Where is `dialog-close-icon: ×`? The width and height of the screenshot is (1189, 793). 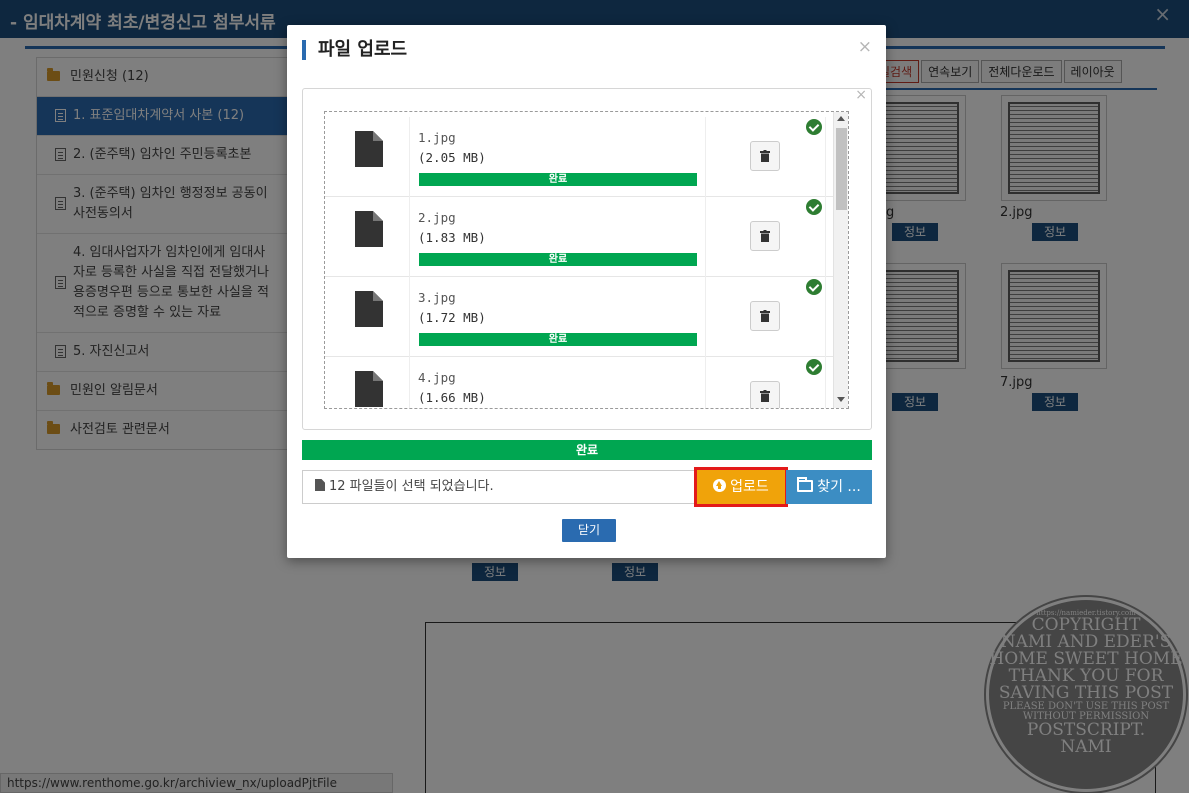 dialog-close-icon: × is located at coordinates (865, 47).